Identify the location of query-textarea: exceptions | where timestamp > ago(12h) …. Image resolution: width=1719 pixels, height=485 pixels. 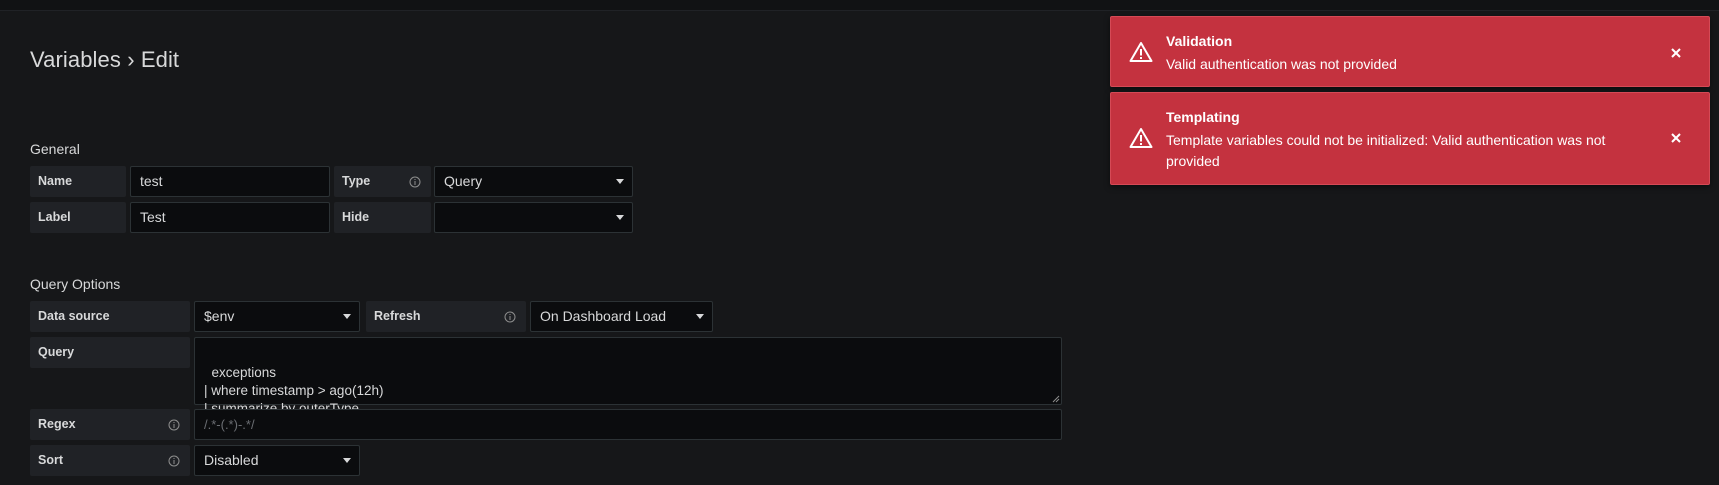
(628, 376).